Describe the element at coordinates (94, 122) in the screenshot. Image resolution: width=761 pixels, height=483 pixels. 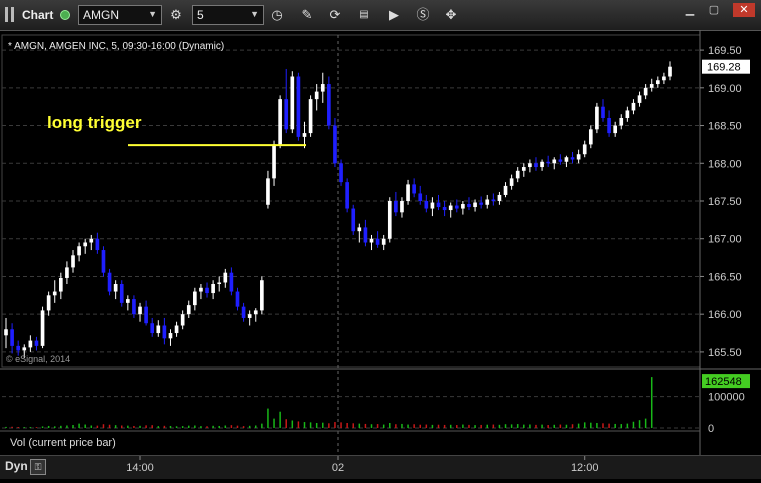
I see `long-trigger-label: long trigger` at that location.